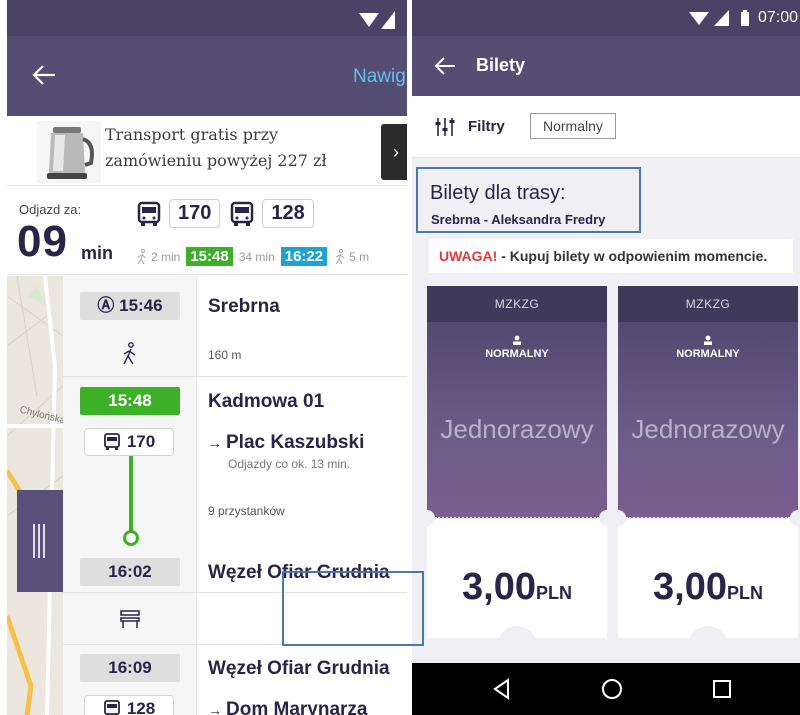 This screenshot has height=715, width=800. Describe the element at coordinates (130, 668) in the screenshot. I see `transfer-time: 16:09` at that location.